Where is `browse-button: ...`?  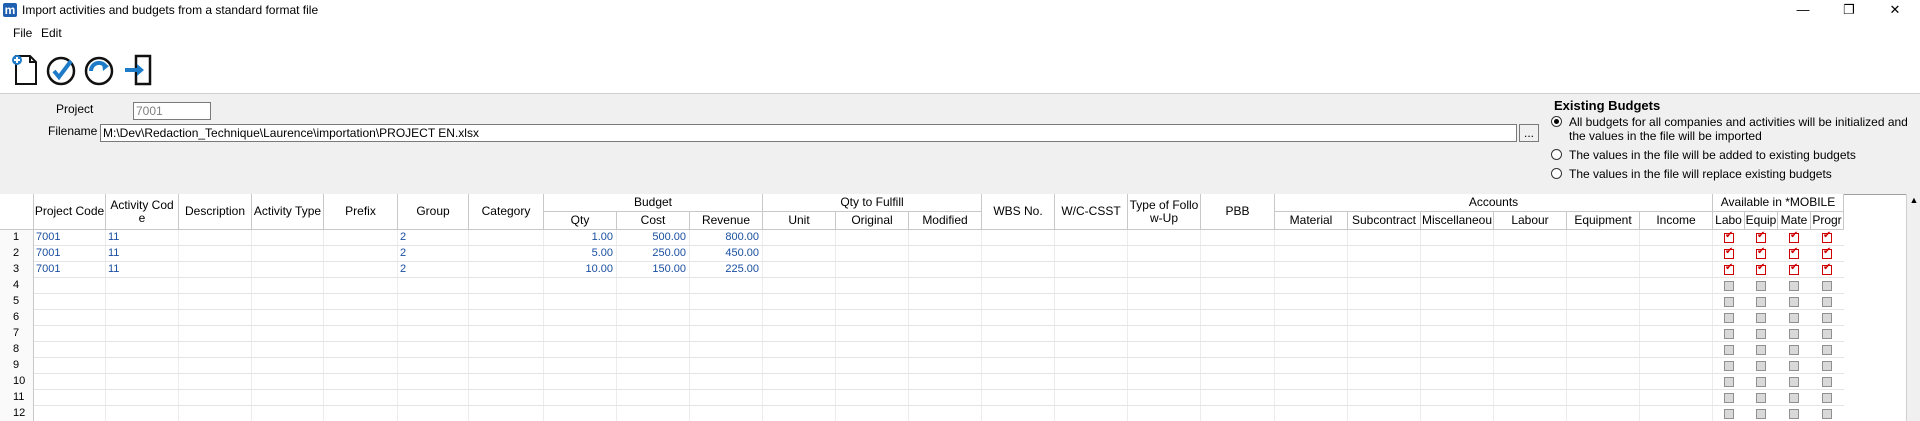 browse-button: ... is located at coordinates (1529, 133).